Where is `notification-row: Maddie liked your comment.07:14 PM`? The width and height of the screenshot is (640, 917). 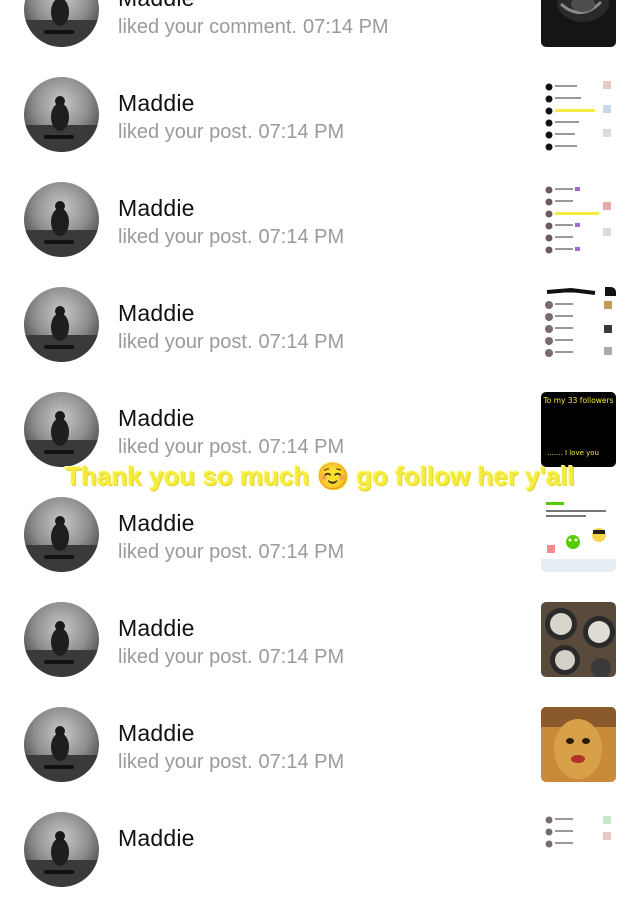 notification-row: Maddie liked your comment.07:14 PM is located at coordinates (320, 38).